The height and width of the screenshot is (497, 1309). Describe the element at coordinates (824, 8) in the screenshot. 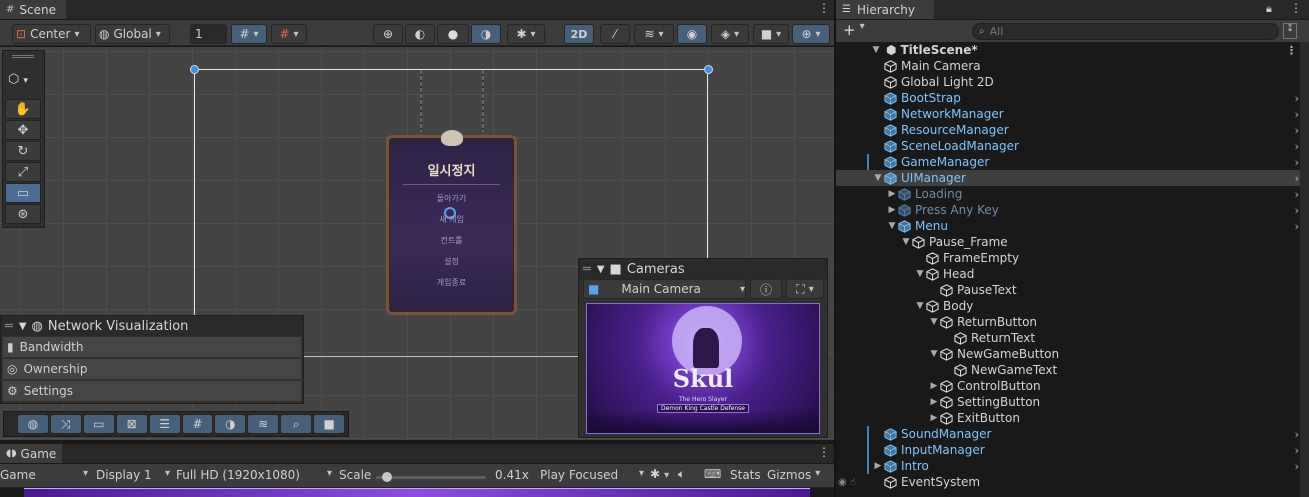

I see `scene-more-icon: ⋮` at that location.